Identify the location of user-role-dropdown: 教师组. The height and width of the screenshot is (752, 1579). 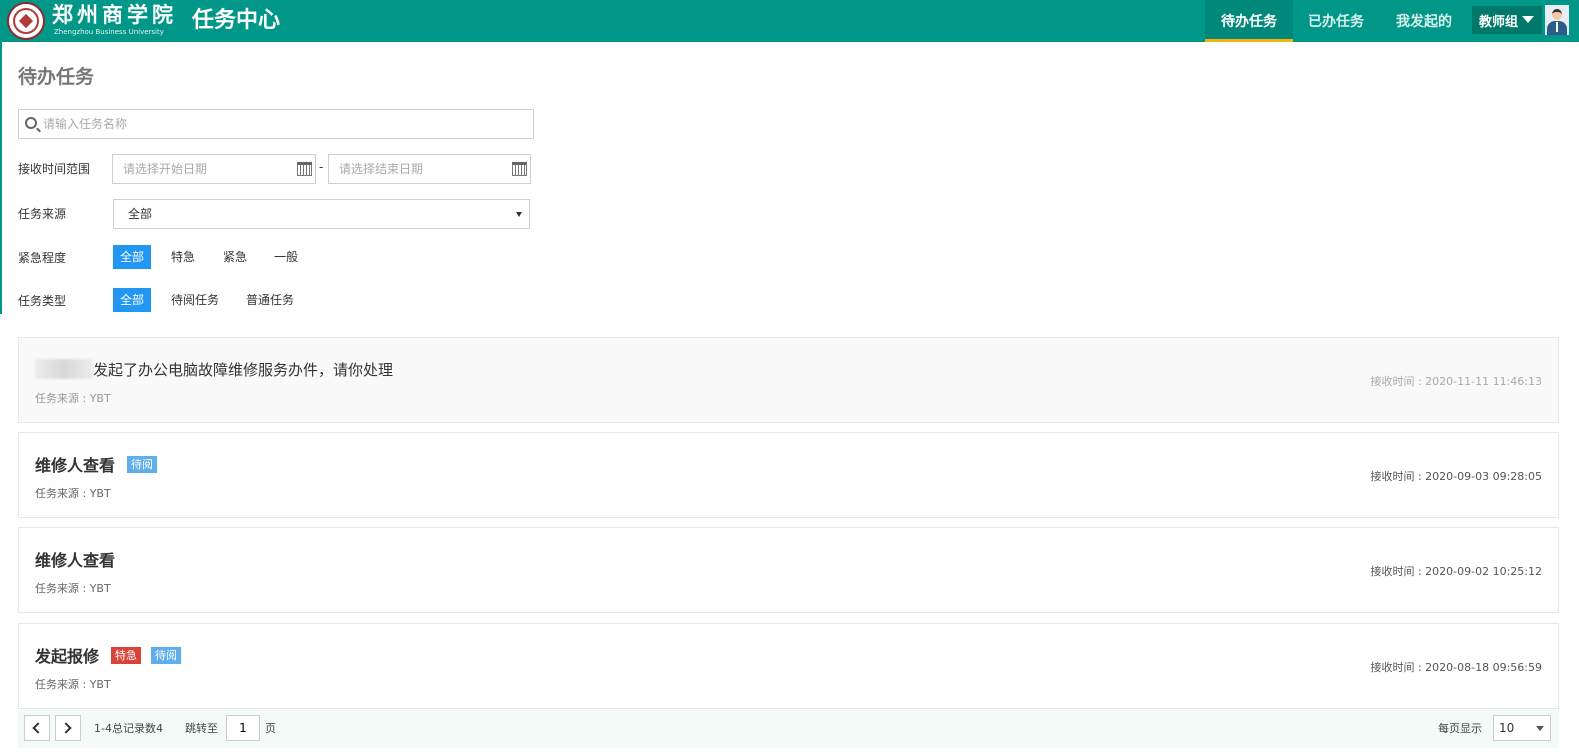
(1507, 20).